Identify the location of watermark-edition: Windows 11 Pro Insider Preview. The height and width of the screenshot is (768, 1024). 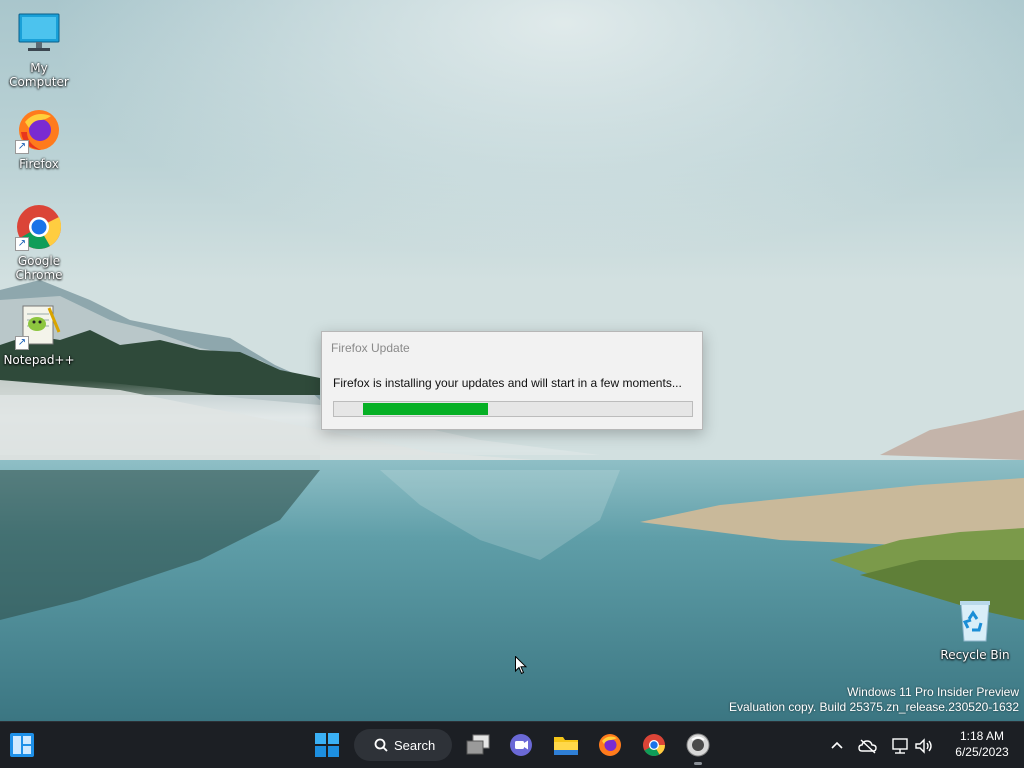
(933, 692).